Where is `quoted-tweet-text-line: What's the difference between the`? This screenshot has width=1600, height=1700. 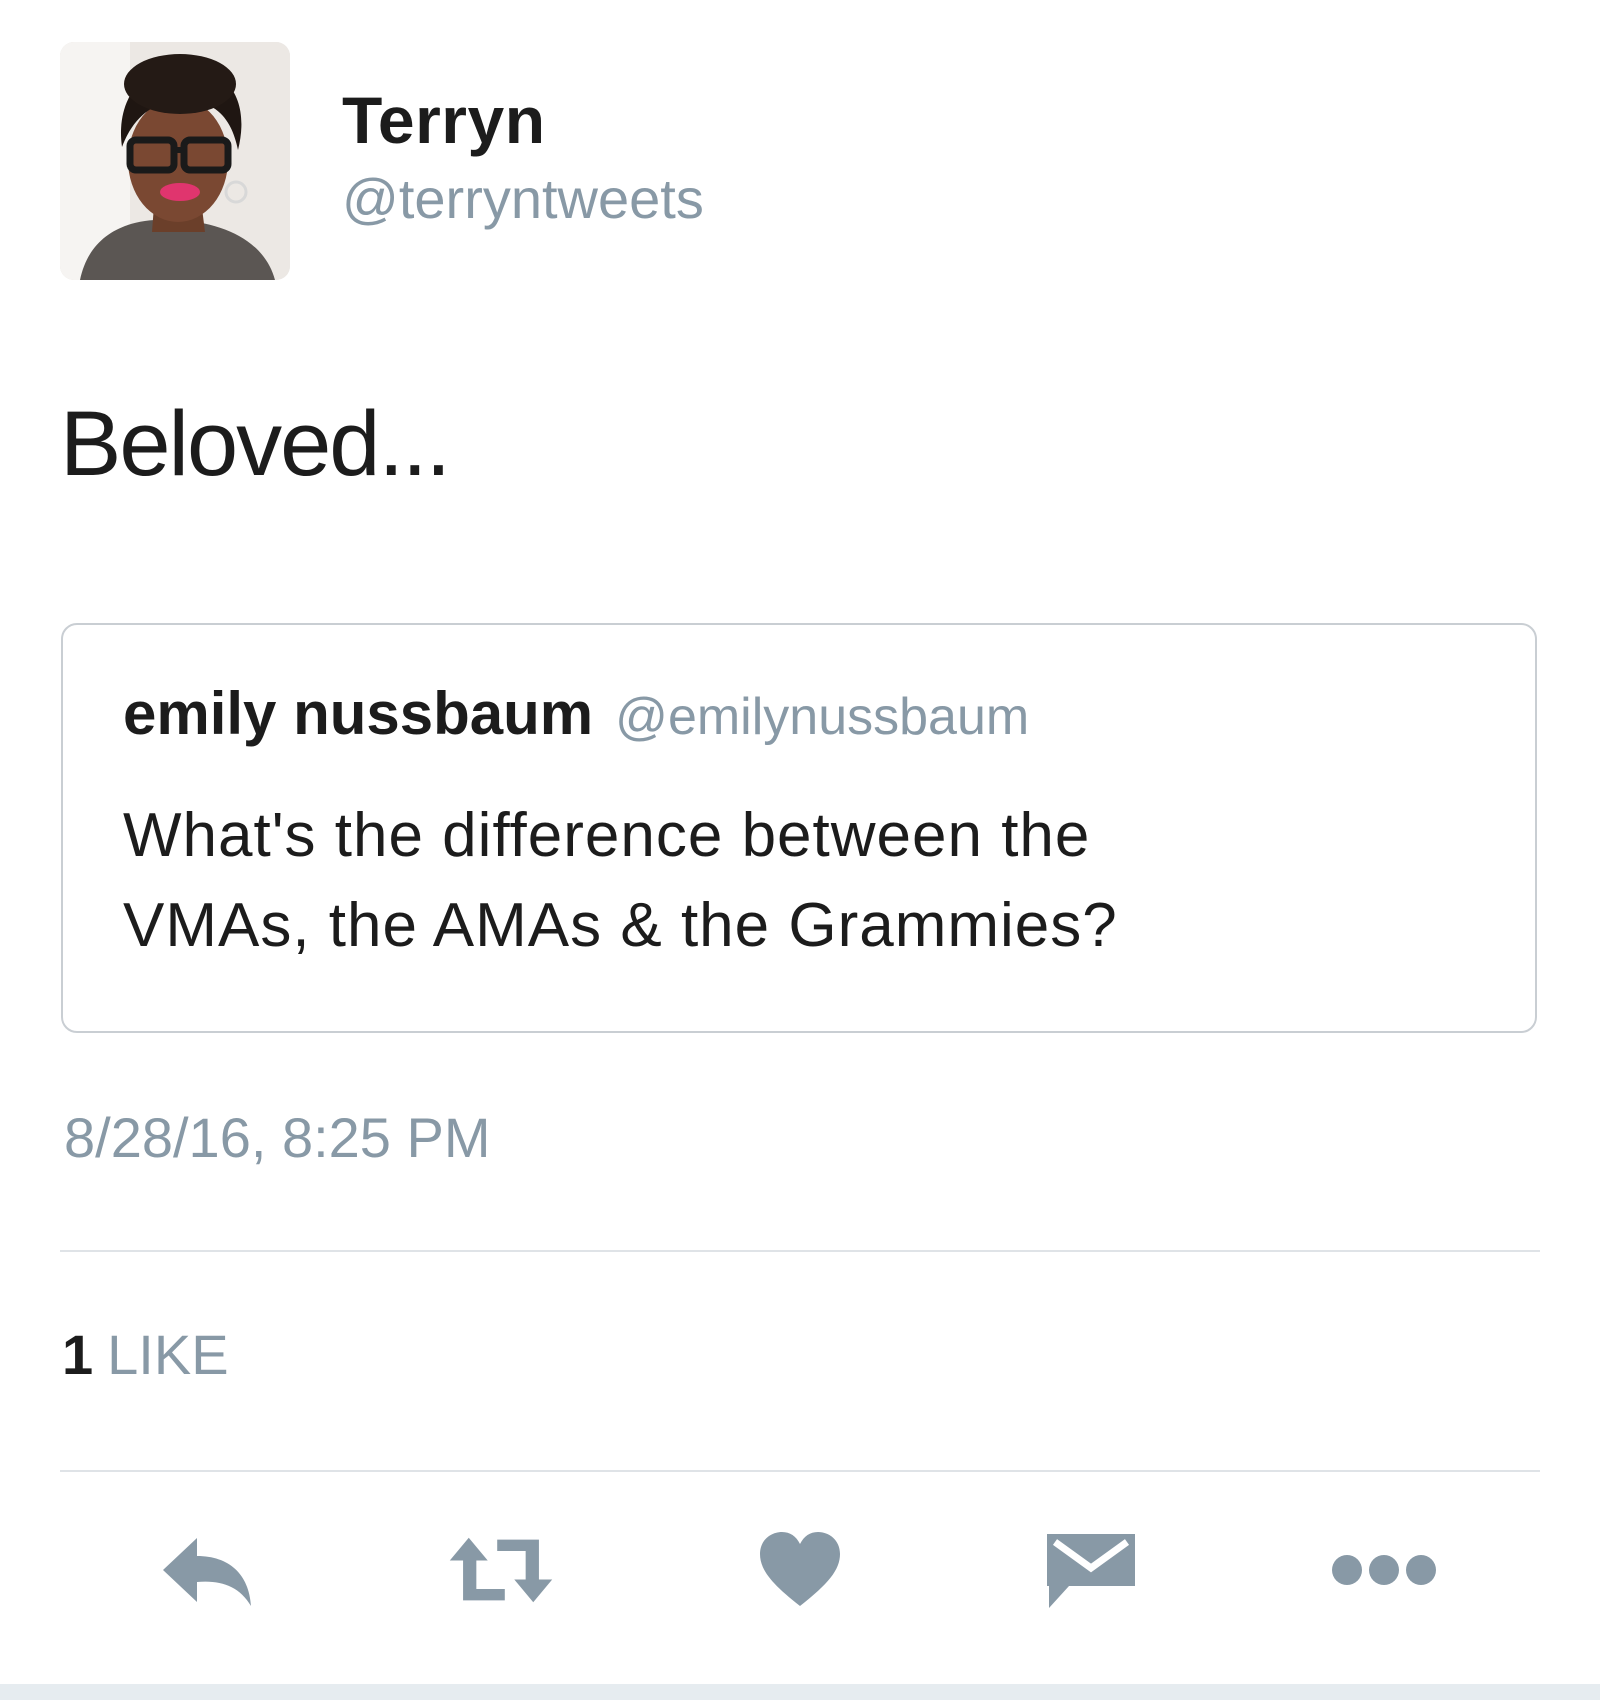 quoted-tweet-text-line: What's the difference between the is located at coordinates (607, 835).